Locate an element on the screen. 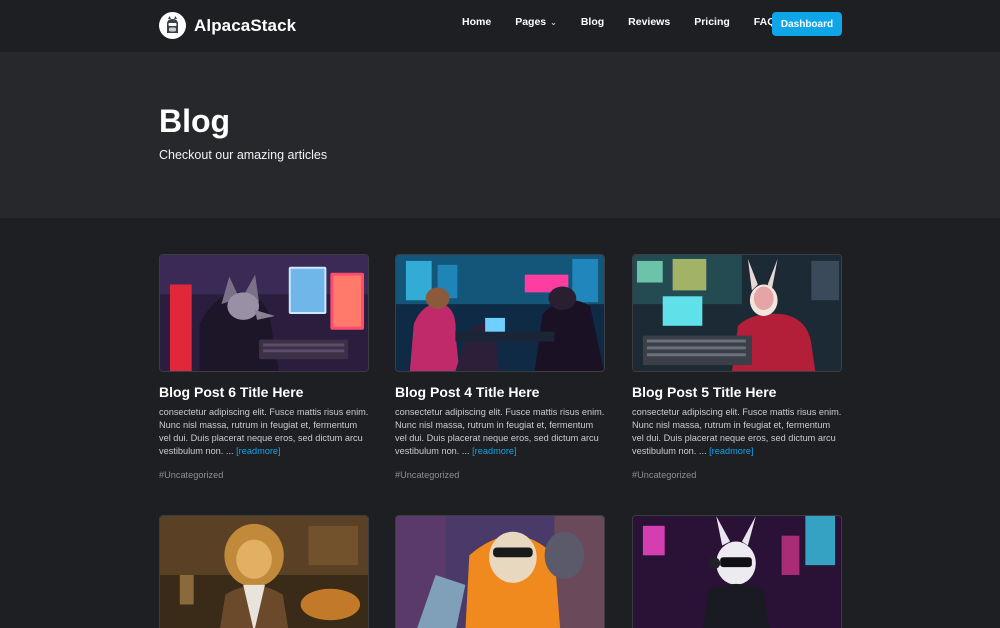 This screenshot has height=628, width=1000. cyber-office-image is located at coordinates (500, 313).